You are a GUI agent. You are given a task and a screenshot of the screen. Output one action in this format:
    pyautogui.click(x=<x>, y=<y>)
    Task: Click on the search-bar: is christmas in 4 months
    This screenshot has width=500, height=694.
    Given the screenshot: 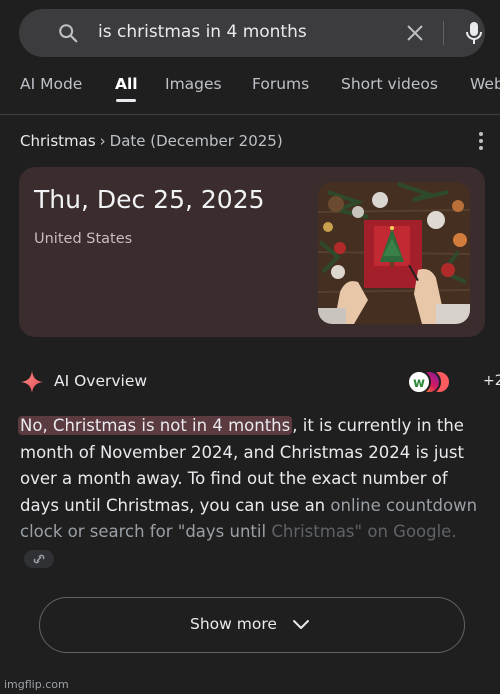 What is the action you would take?
    pyautogui.click(x=252, y=33)
    